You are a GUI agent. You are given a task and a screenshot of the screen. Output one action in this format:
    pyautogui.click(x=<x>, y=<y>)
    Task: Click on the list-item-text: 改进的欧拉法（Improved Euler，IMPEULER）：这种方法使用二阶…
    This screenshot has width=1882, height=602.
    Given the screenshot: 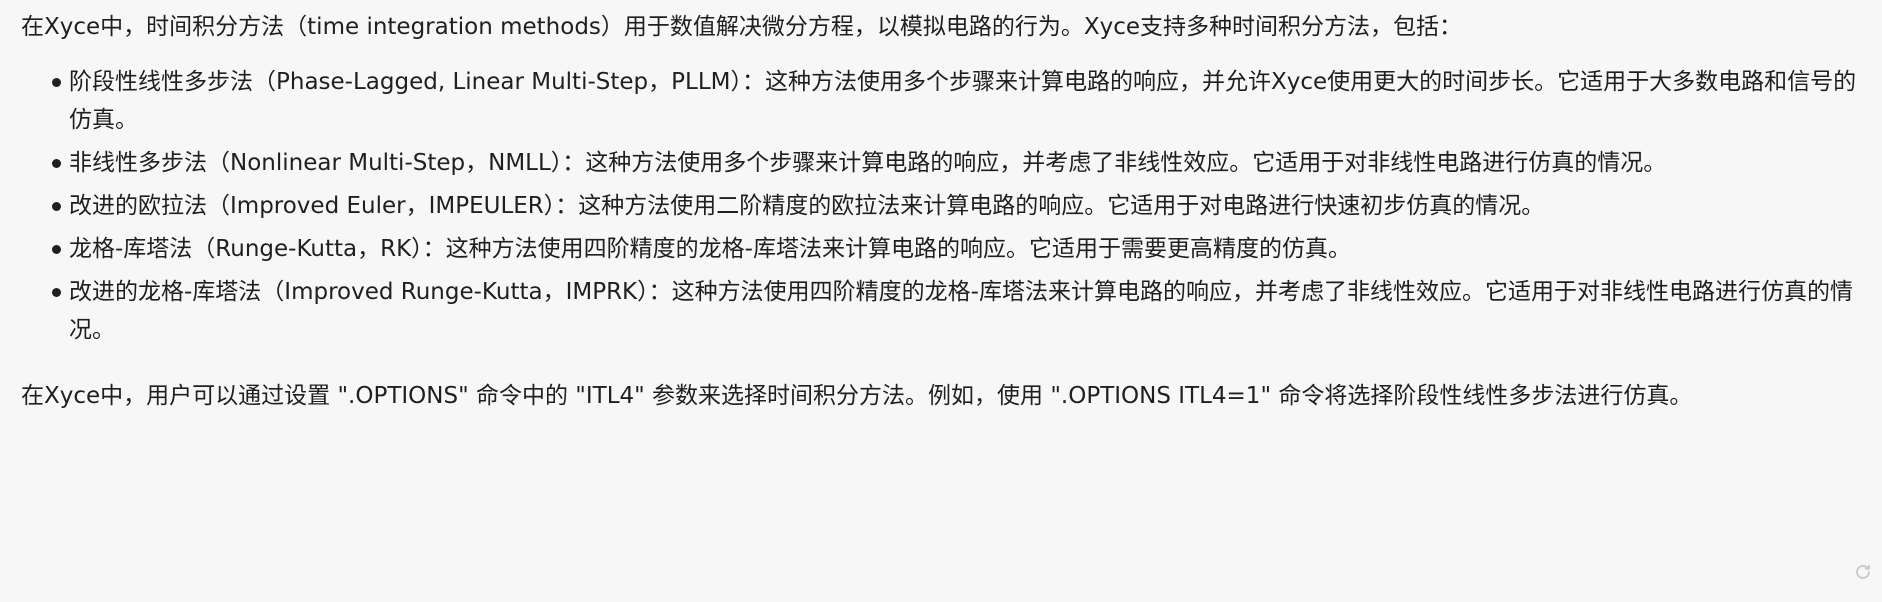 What is the action you would take?
    pyautogui.click(x=807, y=206)
    